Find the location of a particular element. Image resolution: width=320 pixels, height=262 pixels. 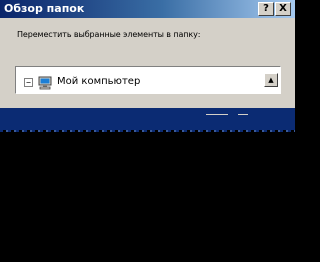

close-button: X is located at coordinates (283, 9).